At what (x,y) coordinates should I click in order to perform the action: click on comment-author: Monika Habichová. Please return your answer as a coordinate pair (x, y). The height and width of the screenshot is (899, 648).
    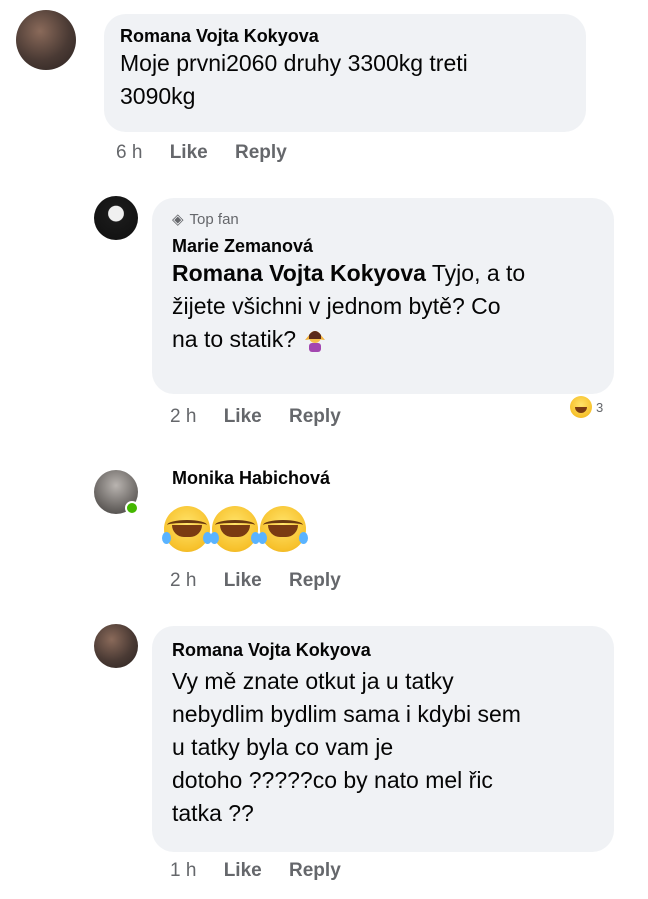
    Looking at the image, I should click on (251, 478).